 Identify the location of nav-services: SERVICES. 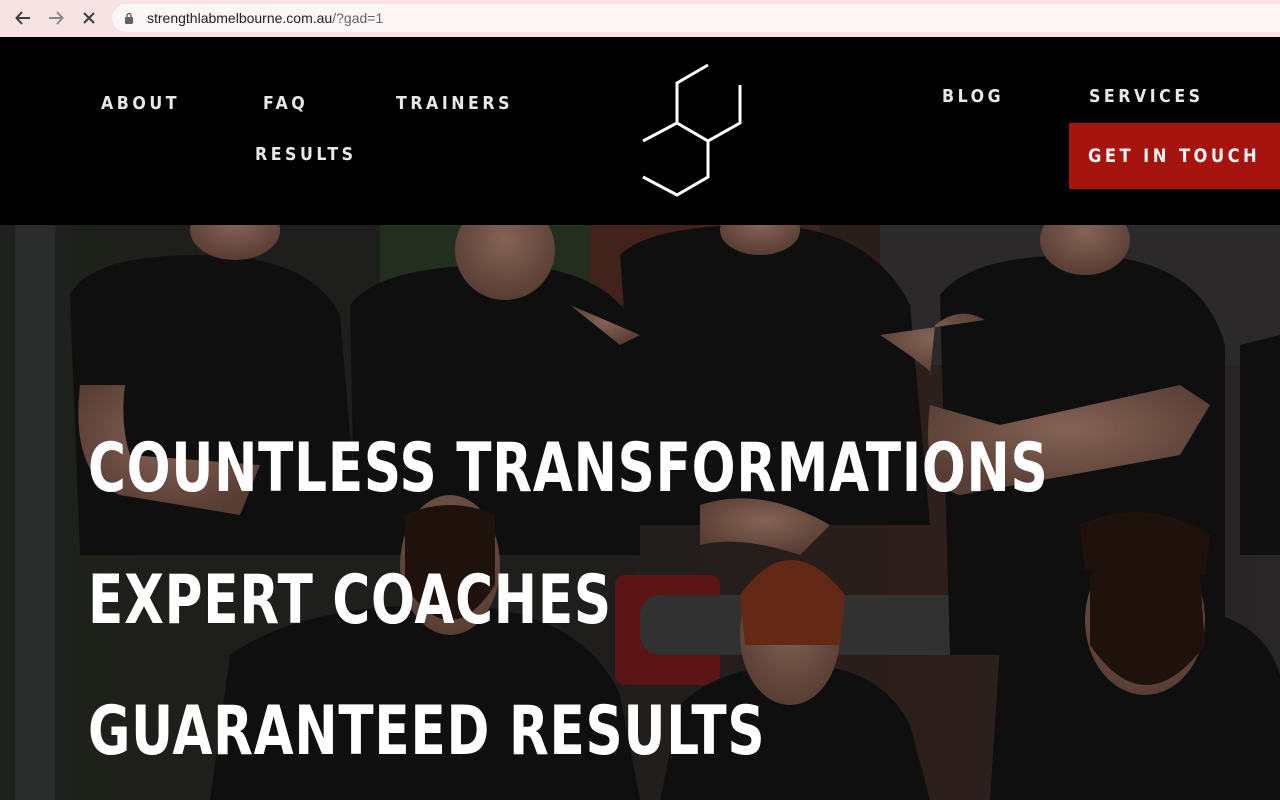
(1146, 96).